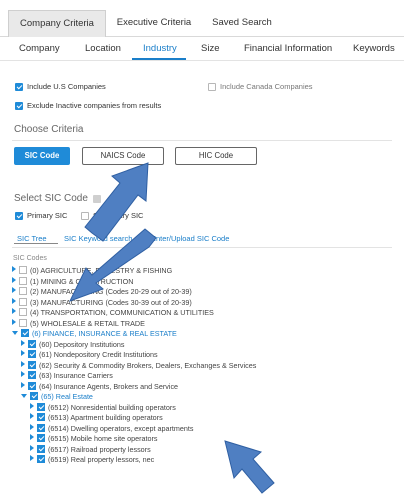  What do you see at coordinates (89, 355) in the screenshot?
I see `tree-row: (61) Nondepository Credit Institutions` at bounding box center [89, 355].